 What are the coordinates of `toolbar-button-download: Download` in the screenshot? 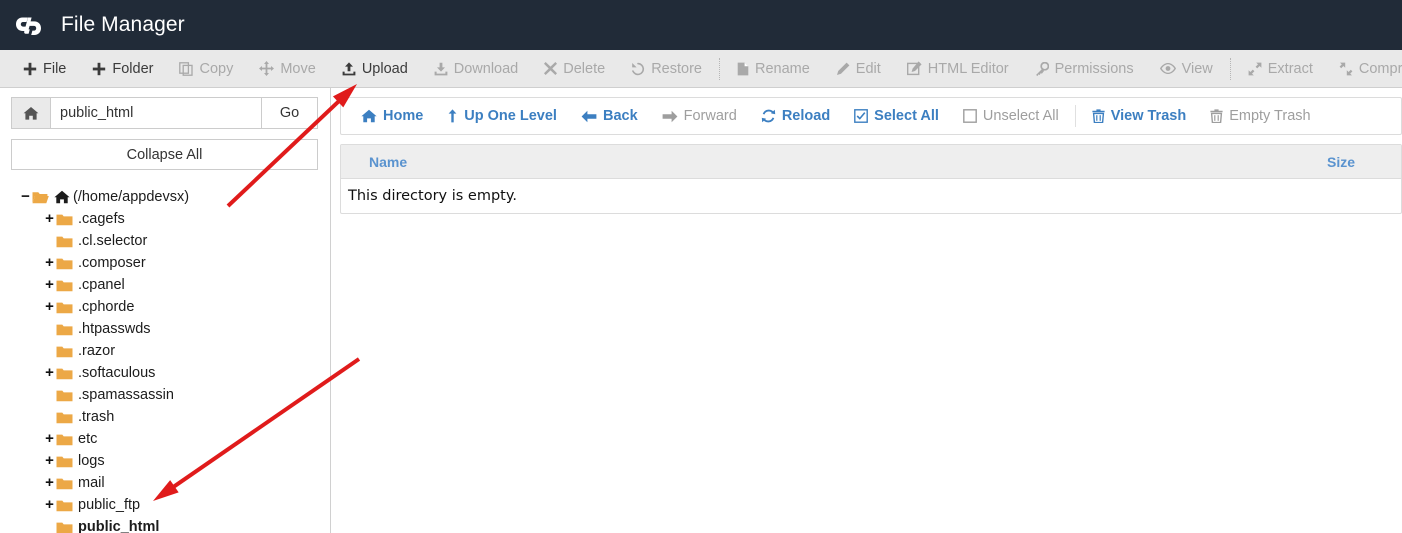 It's located at (476, 68).